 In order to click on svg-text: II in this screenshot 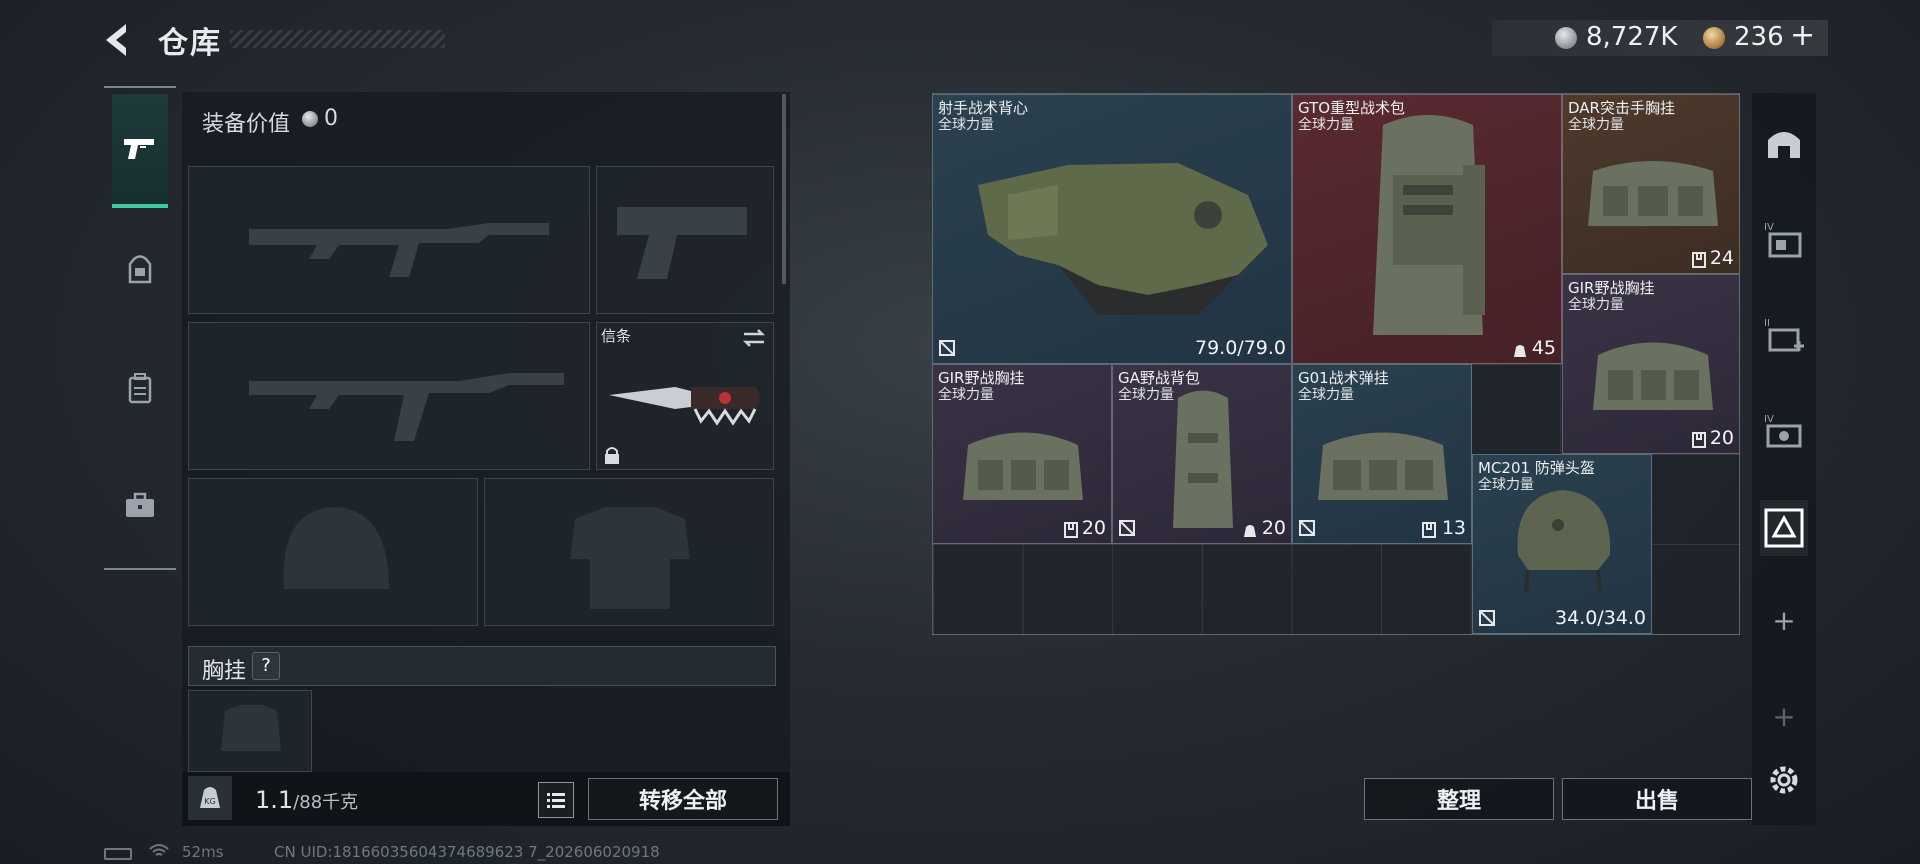, I will do `click(1767, 323)`.